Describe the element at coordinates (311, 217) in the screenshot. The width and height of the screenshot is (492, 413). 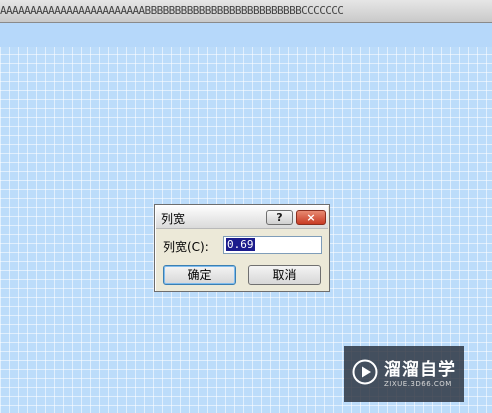
I see `close-button: ×` at that location.